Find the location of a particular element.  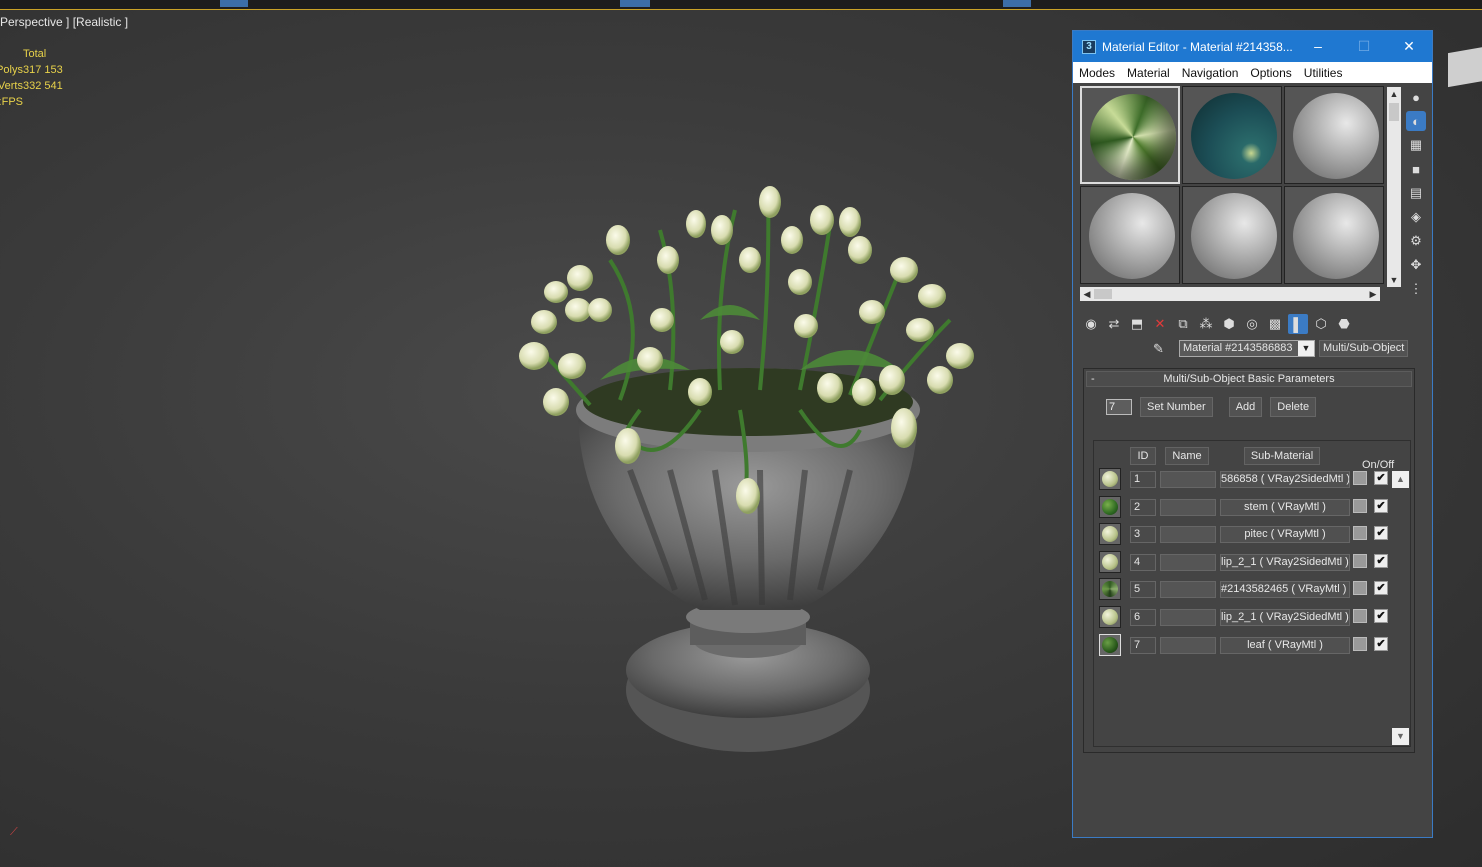

get-material-icon: ◉ is located at coordinates (1091, 324).